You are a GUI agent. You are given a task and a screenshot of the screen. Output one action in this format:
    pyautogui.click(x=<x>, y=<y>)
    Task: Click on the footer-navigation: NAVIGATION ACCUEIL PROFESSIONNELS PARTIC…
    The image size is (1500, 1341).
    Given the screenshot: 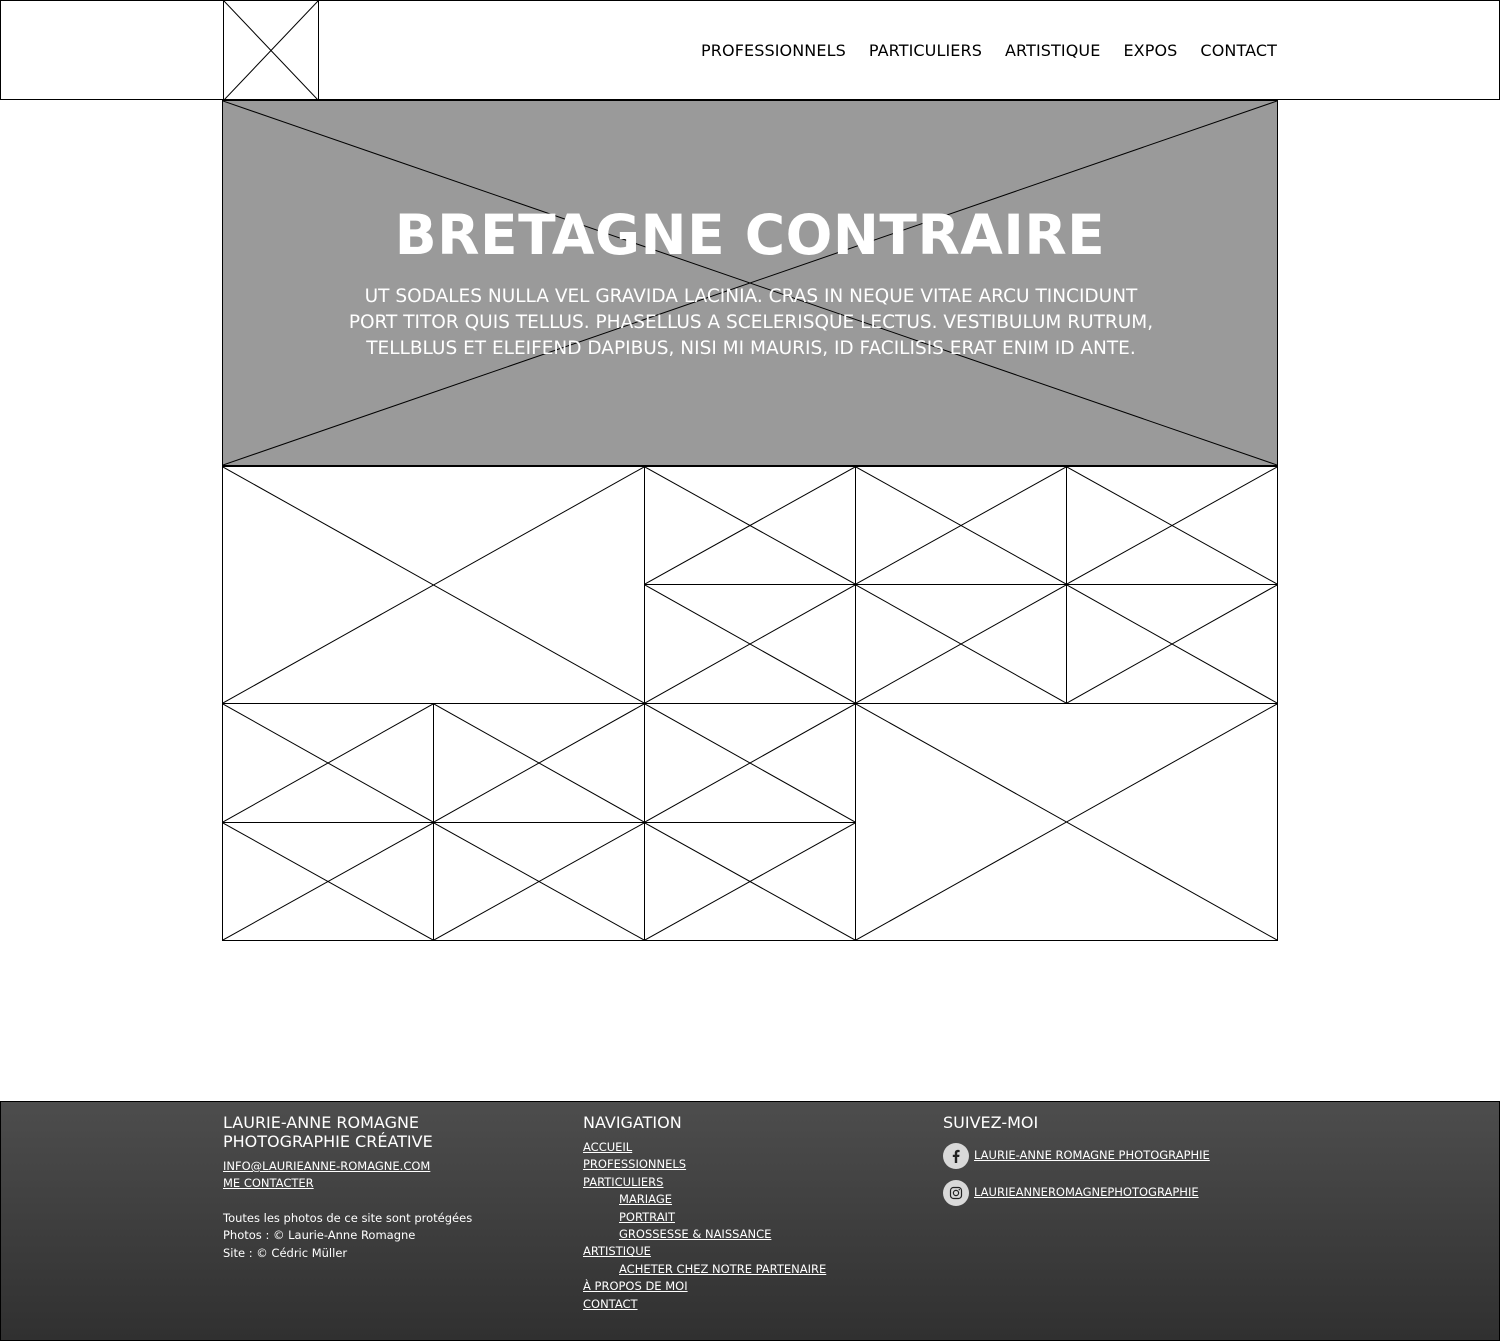 What is the action you would take?
    pyautogui.click(x=704, y=1213)
    